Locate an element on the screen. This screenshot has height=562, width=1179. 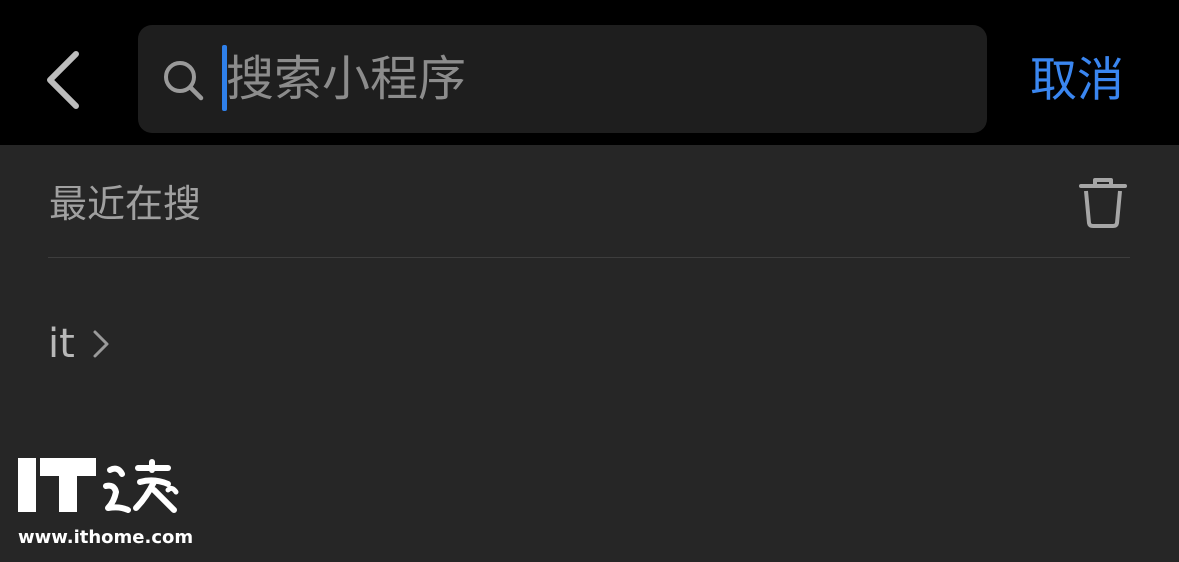
clear-history-button is located at coordinates (1103, 203).